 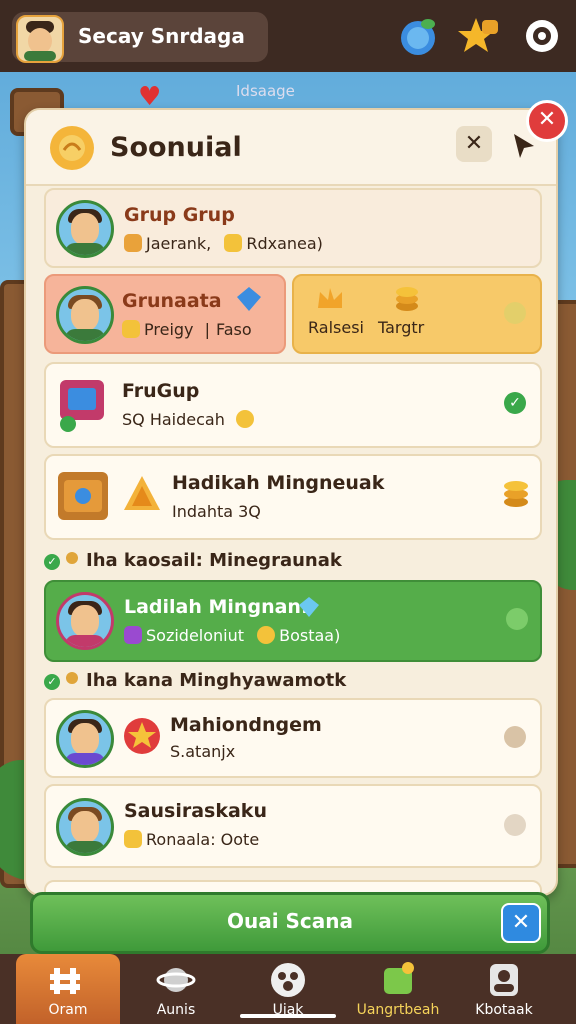 I want to click on primary-action-button: Ouai Scana ✕, so click(x=290, y=923).